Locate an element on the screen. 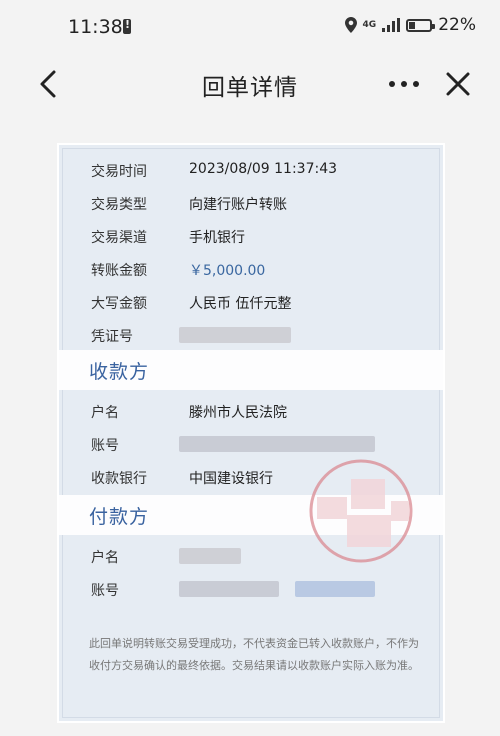 This screenshot has height=736, width=500. nav-bar: 回单详情 is located at coordinates (250, 85).